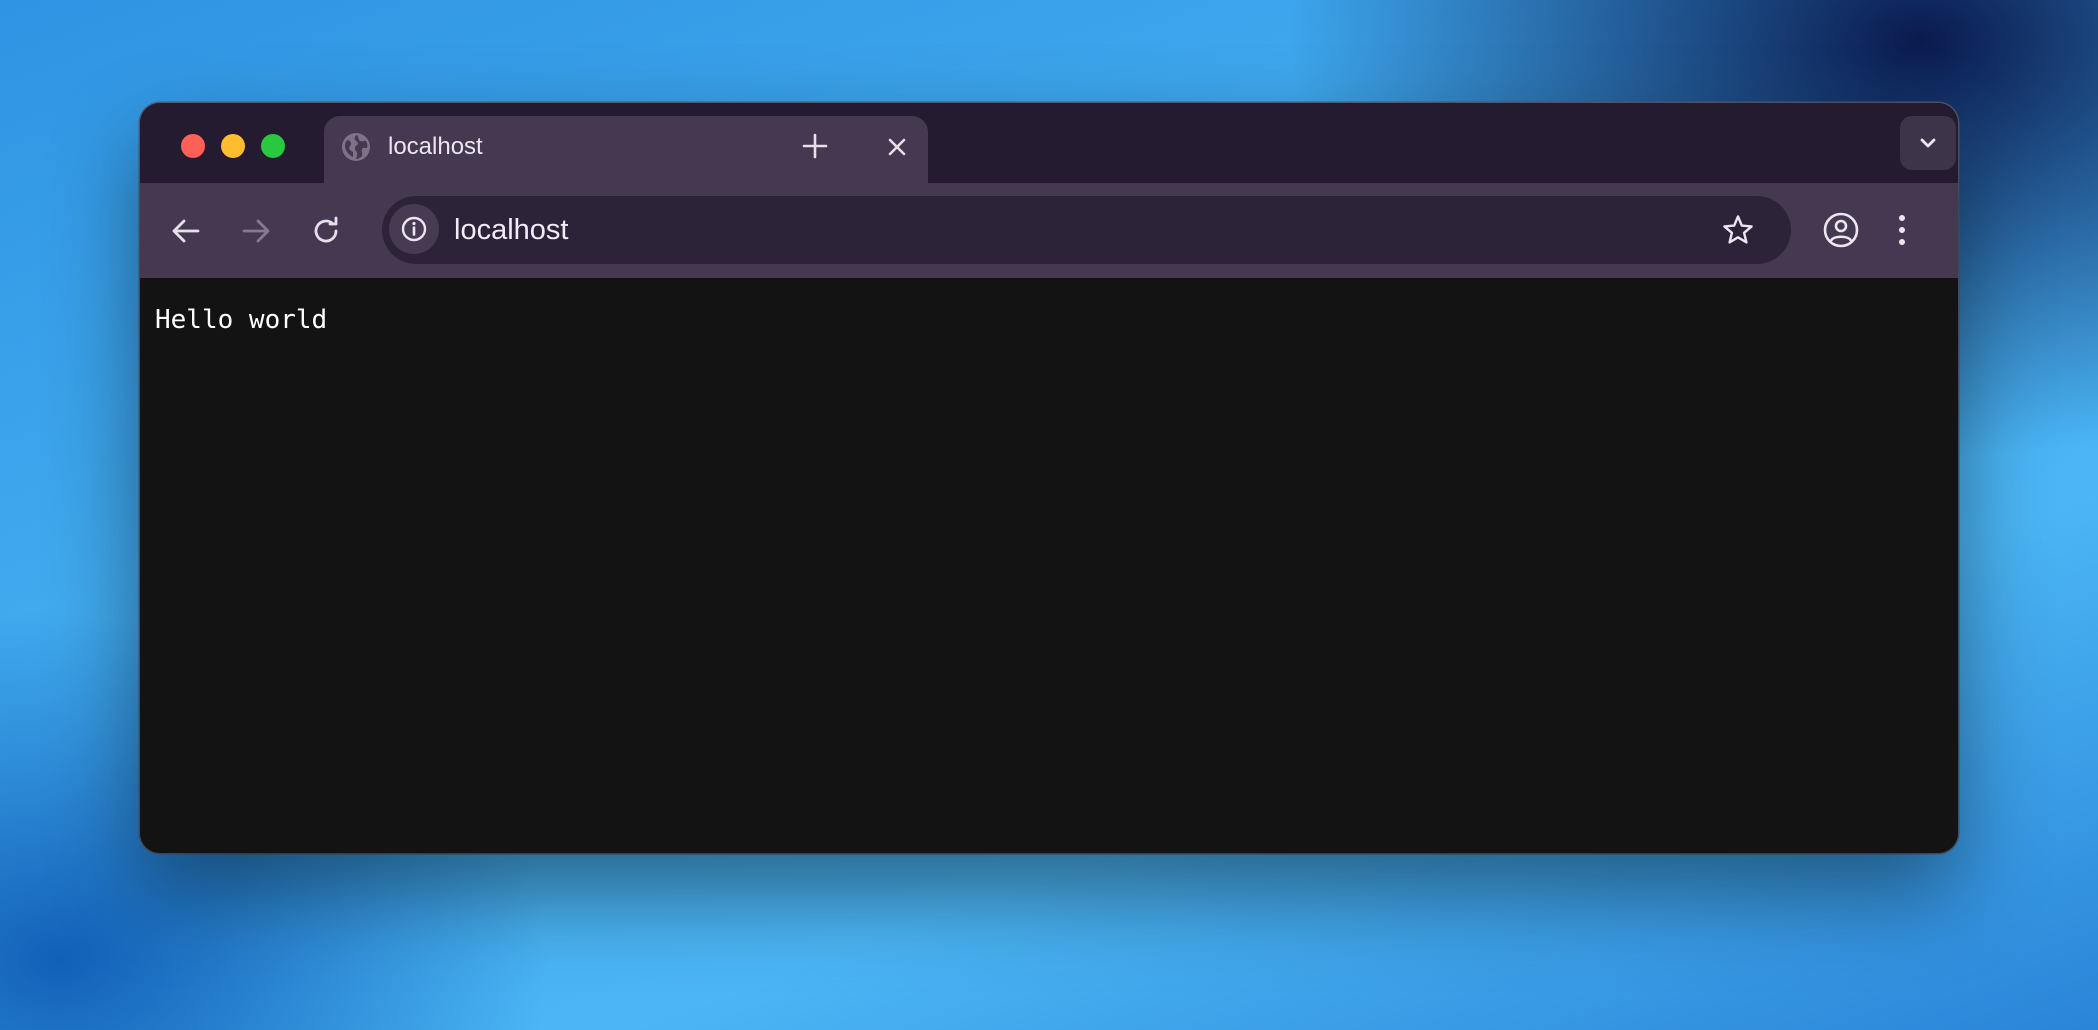 This screenshot has width=2098, height=1030. I want to click on back-button, so click(186, 231).